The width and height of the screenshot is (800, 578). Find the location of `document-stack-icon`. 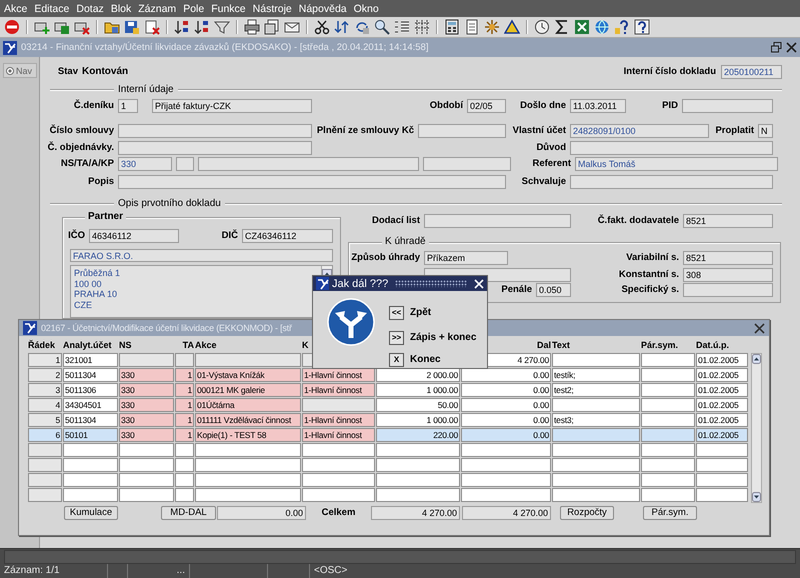

document-stack-icon is located at coordinates (272, 27).